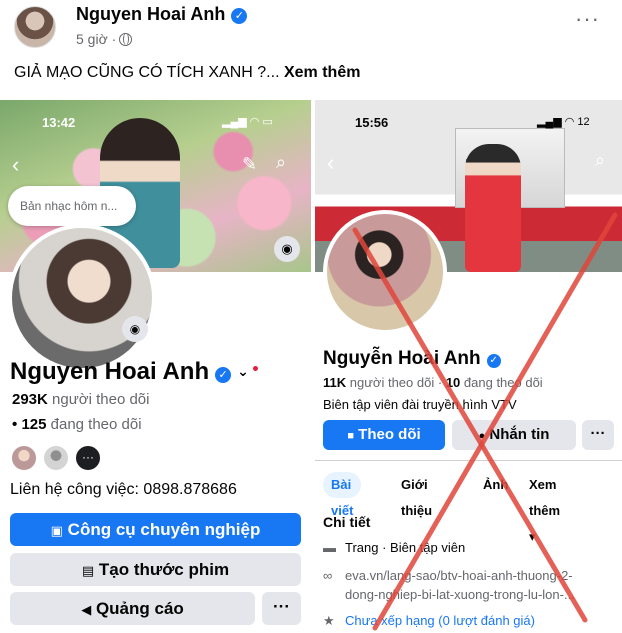 Image resolution: width=622 pixels, height=633 pixels. I want to click on follow-icon: ■, so click(350, 436).